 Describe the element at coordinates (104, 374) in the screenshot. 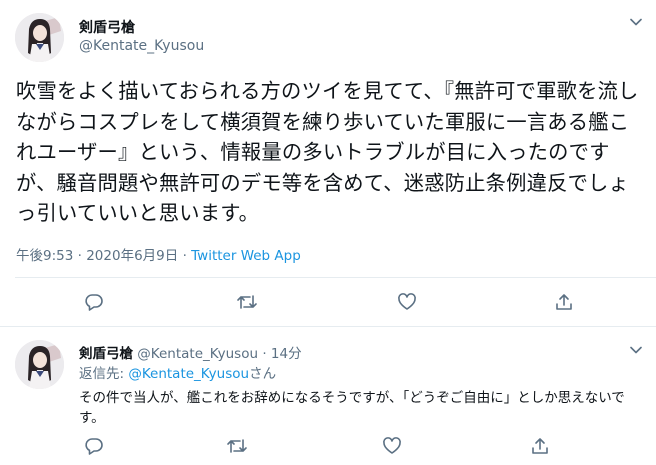

I see `replying-to-label: 返信先:` at that location.